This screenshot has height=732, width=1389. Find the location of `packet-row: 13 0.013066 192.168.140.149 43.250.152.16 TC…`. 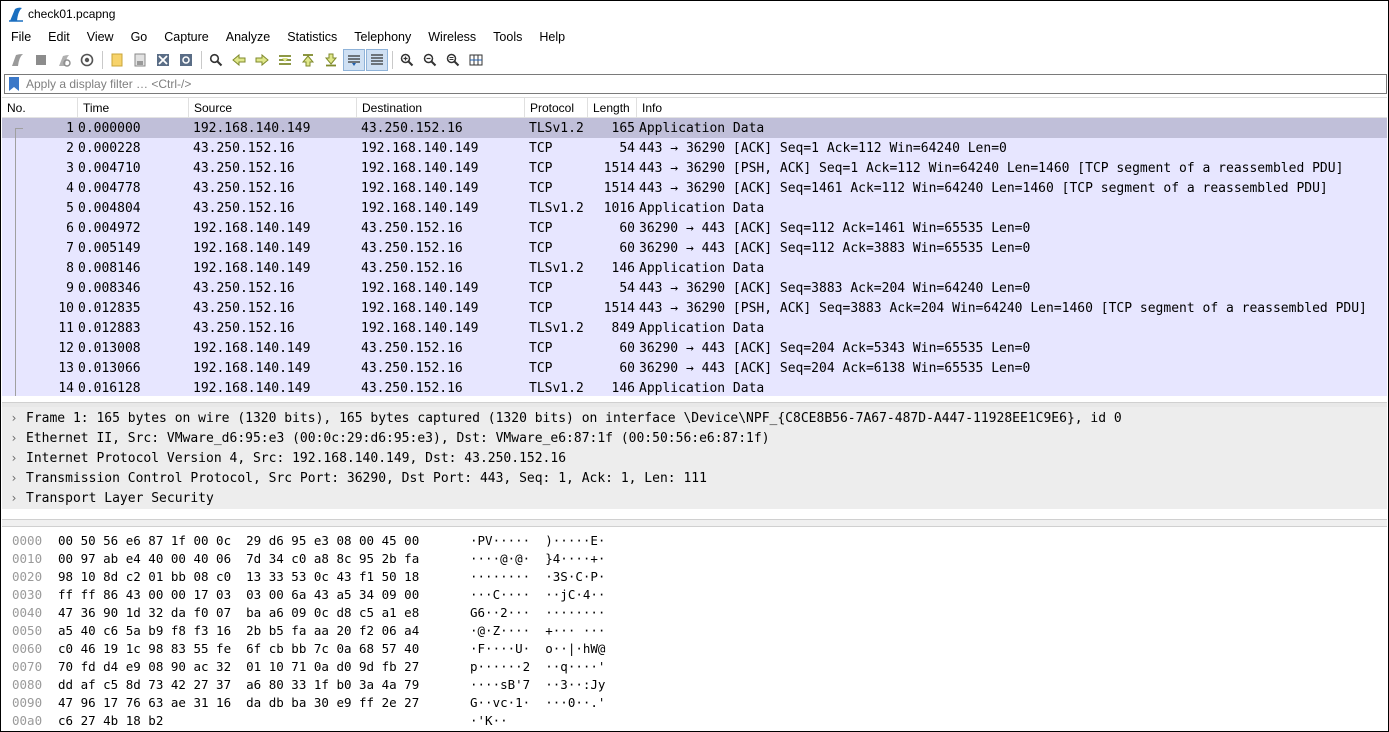

packet-row: 13 0.013066 192.168.140.149 43.250.152.16 TC… is located at coordinates (694, 368).